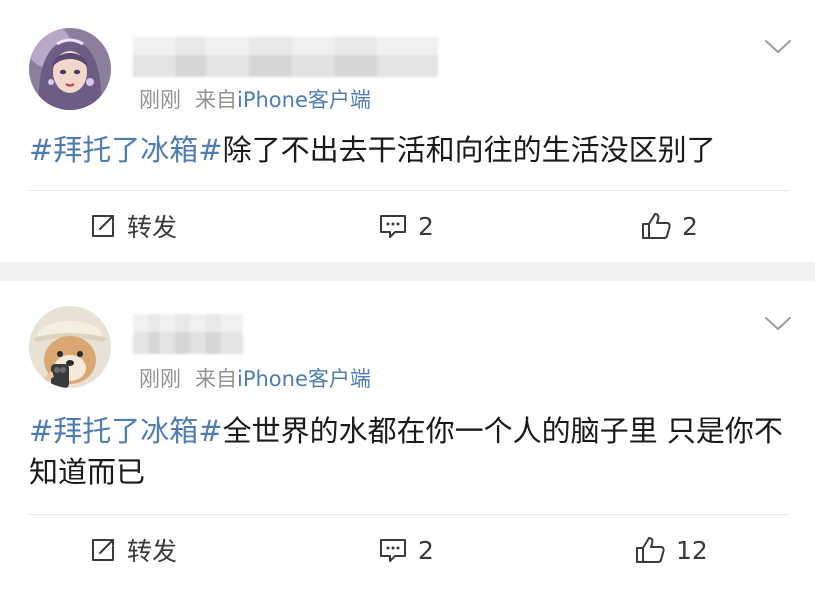 The height and width of the screenshot is (591, 815). I want to click on like-button: 2, so click(669, 226).